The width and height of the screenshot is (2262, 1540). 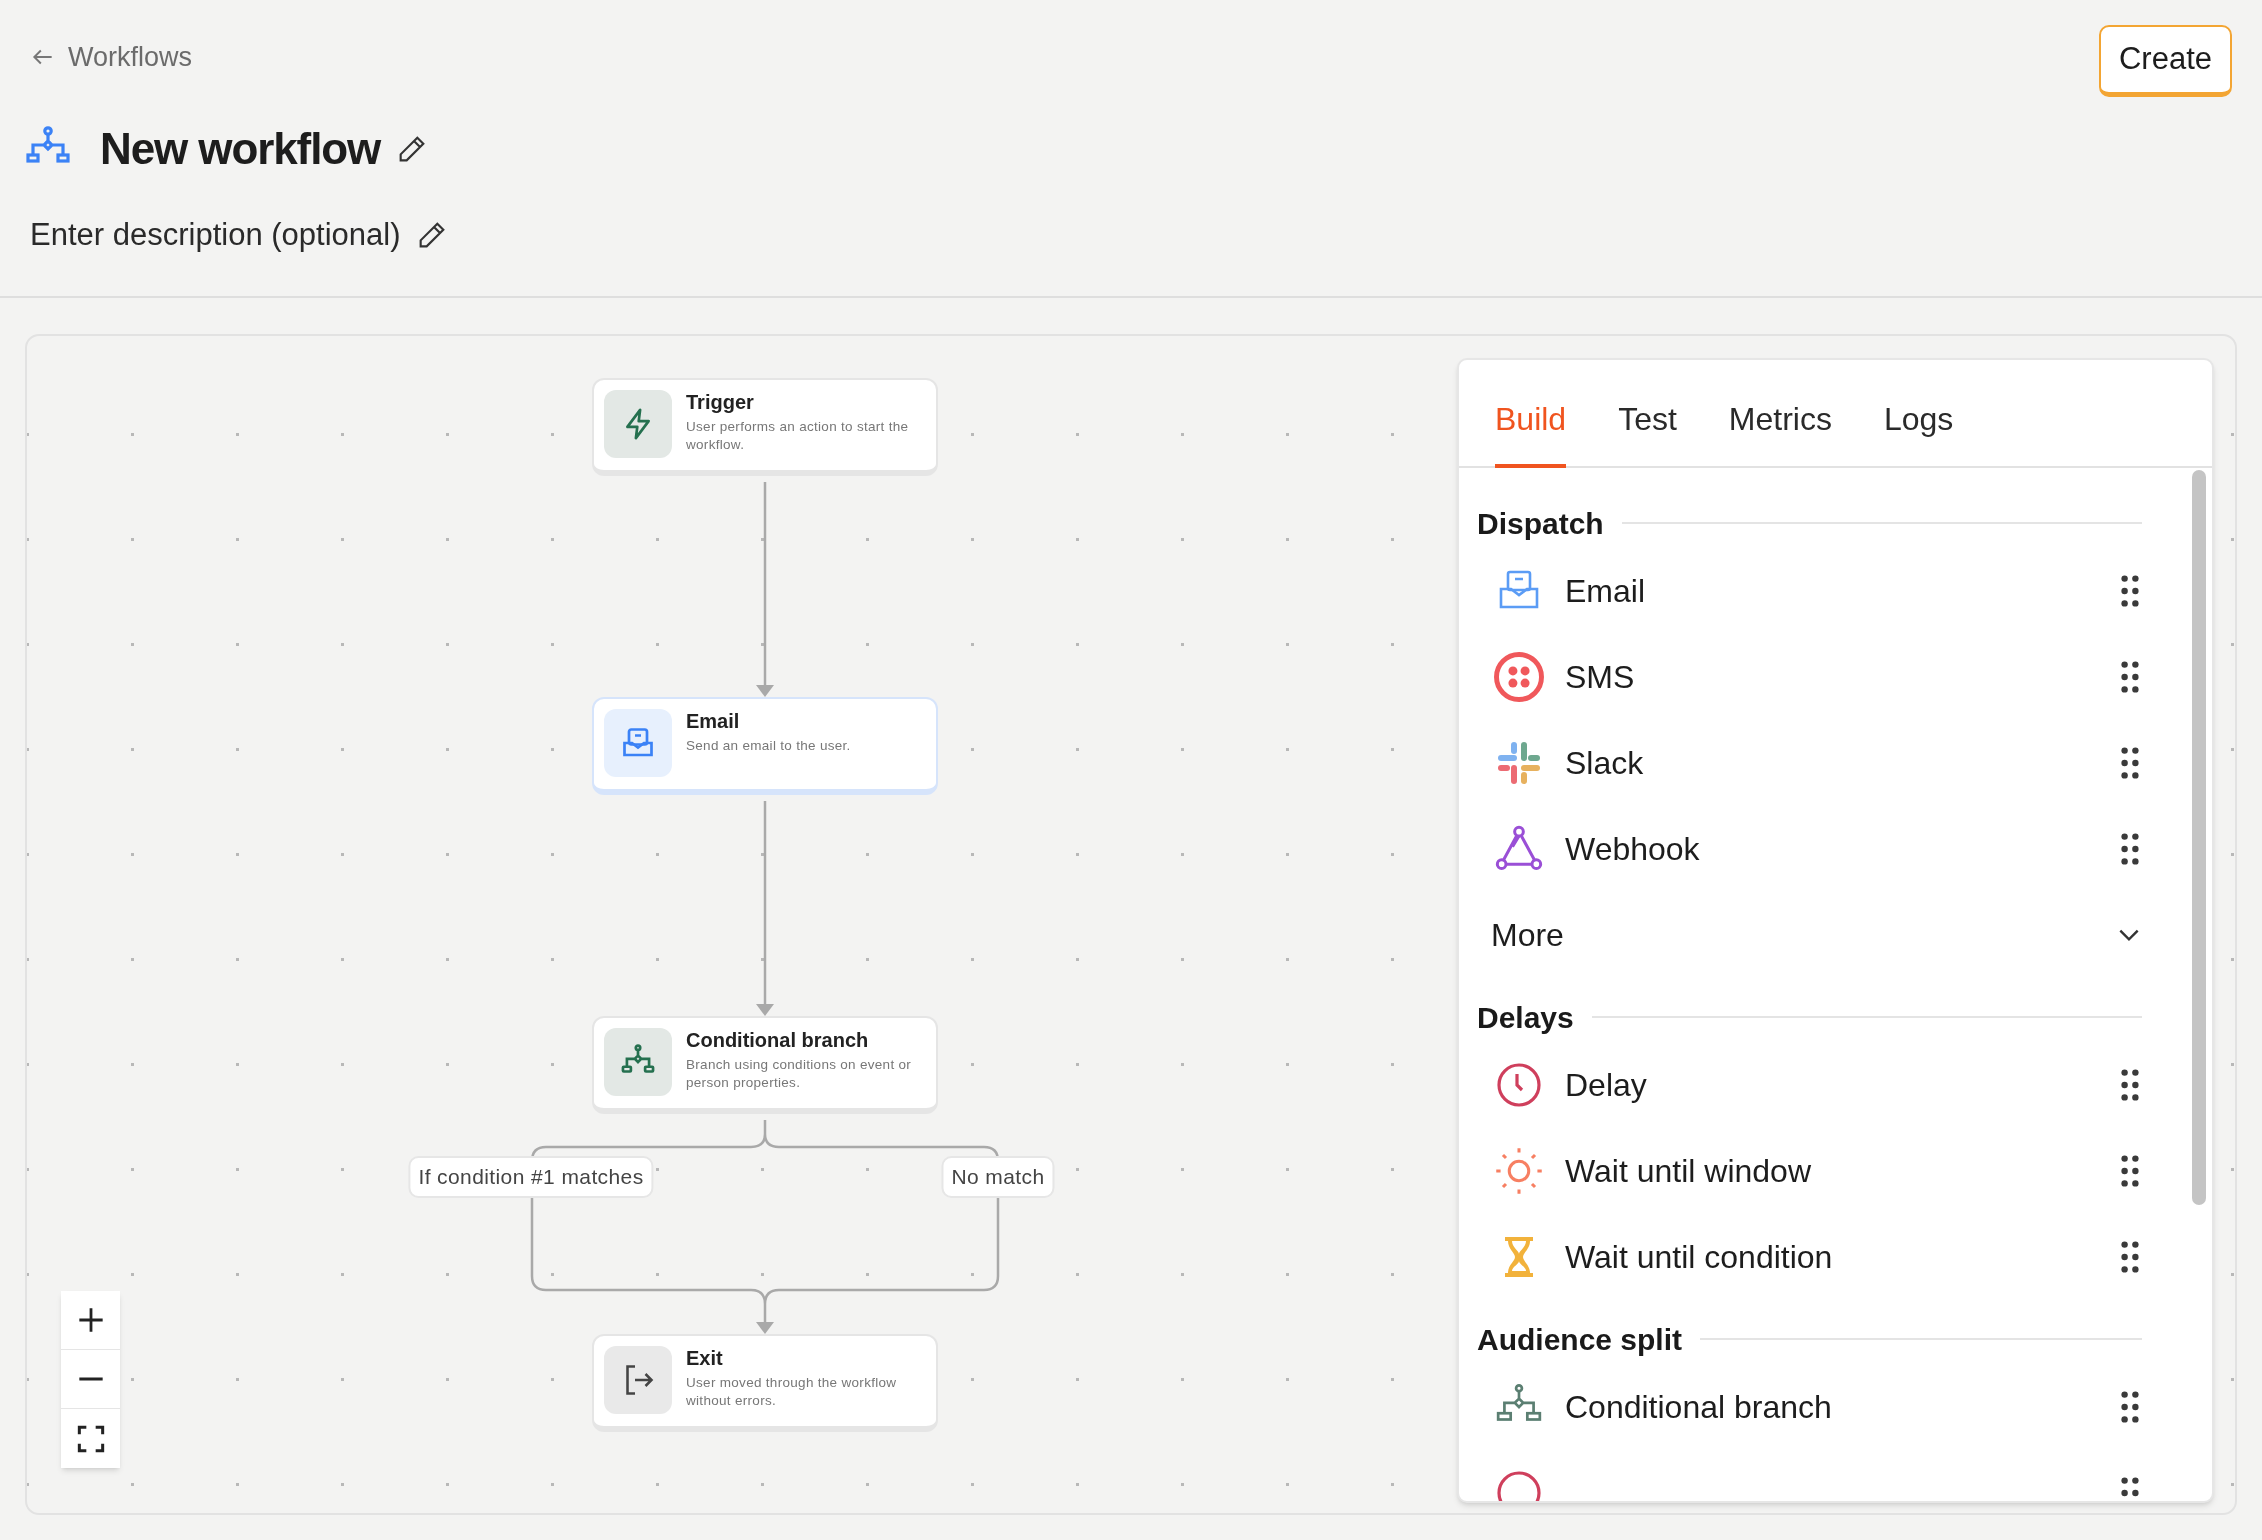 I want to click on node-title: Email, so click(x=713, y=721).